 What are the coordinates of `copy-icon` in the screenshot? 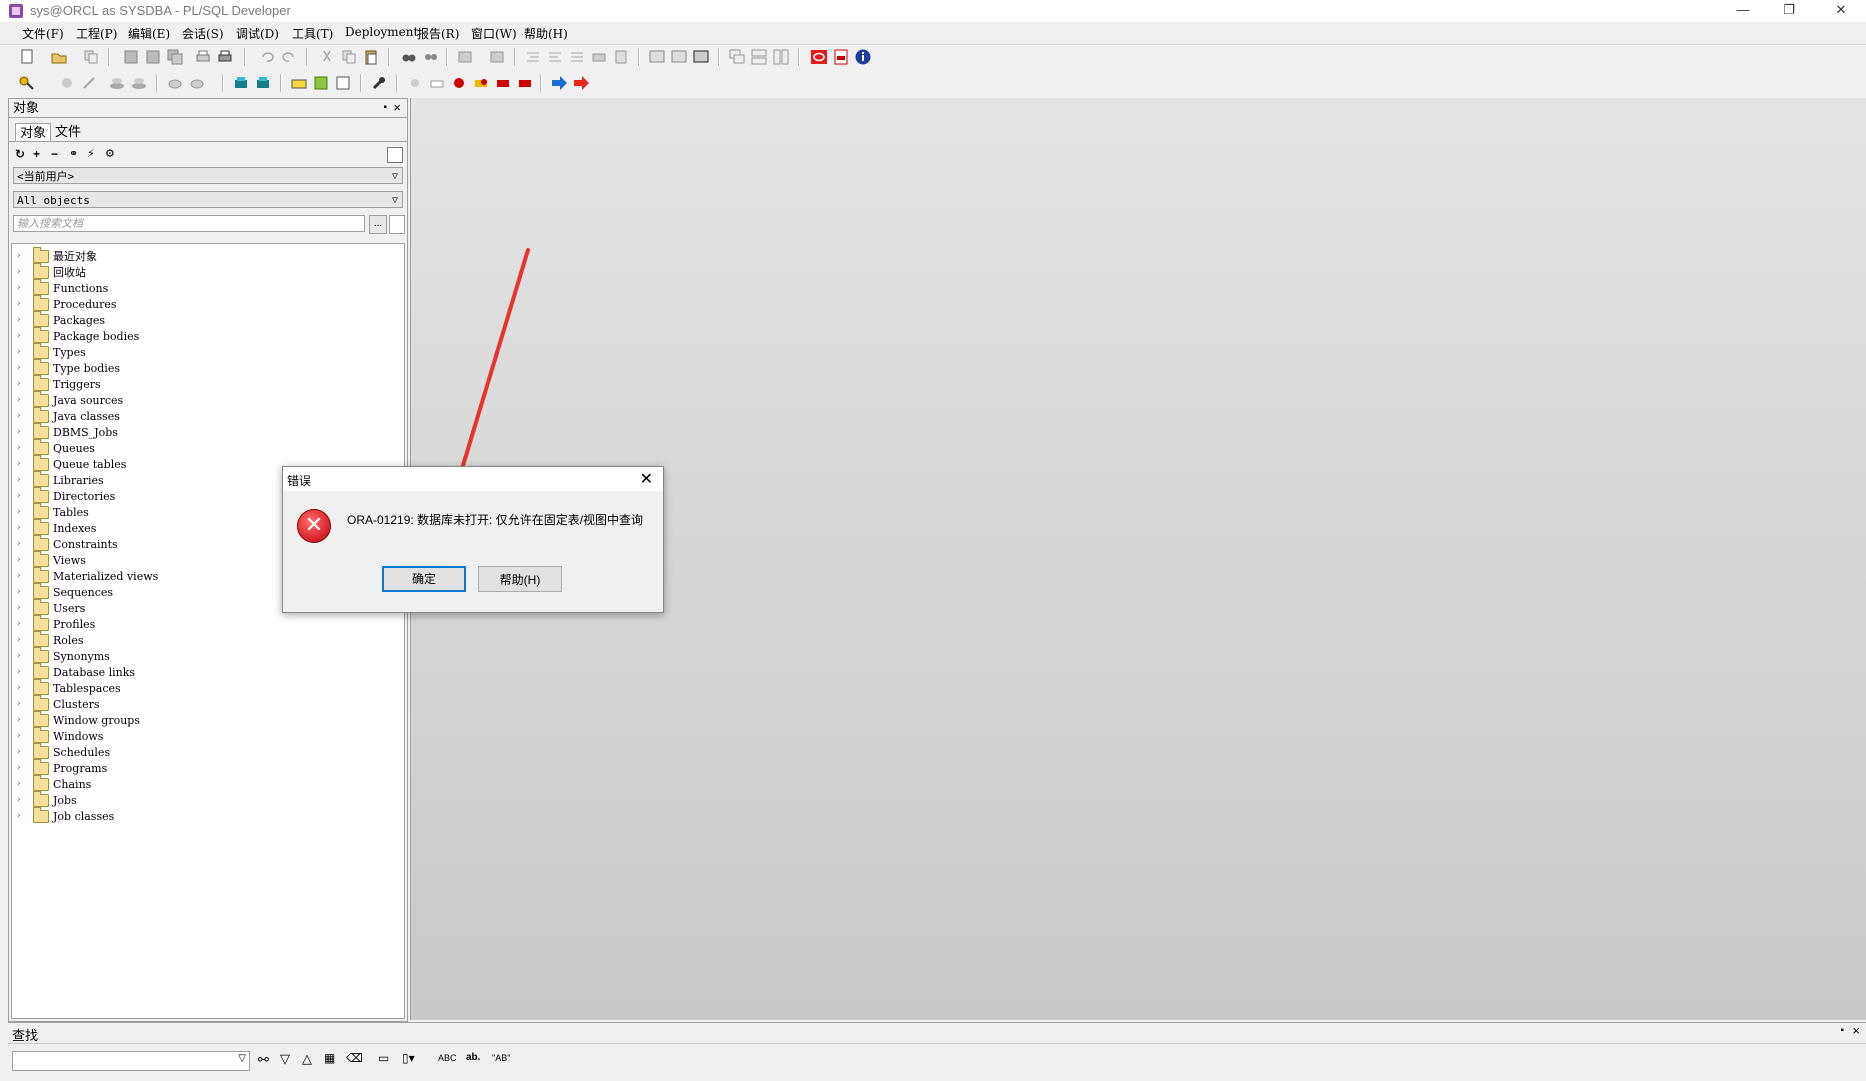 It's located at (91, 57).